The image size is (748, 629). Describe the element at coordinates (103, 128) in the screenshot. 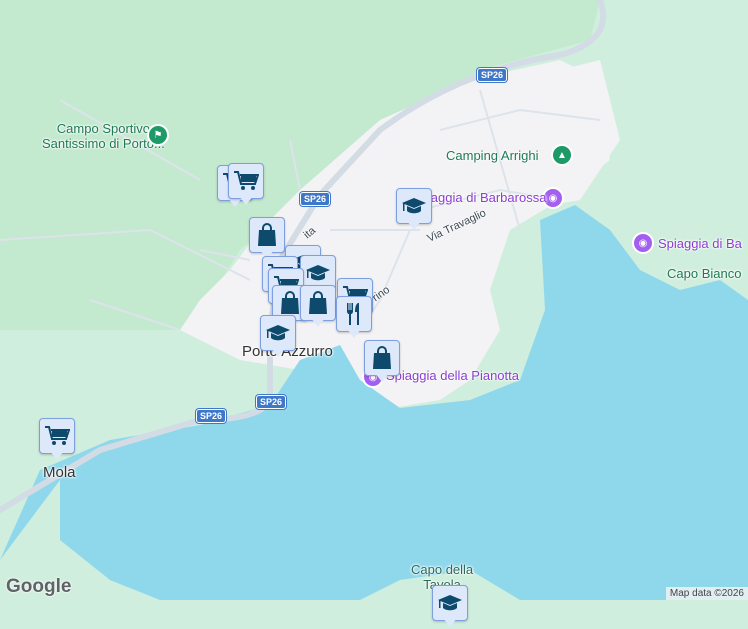

I see `place-label: Campo Sportivo` at that location.